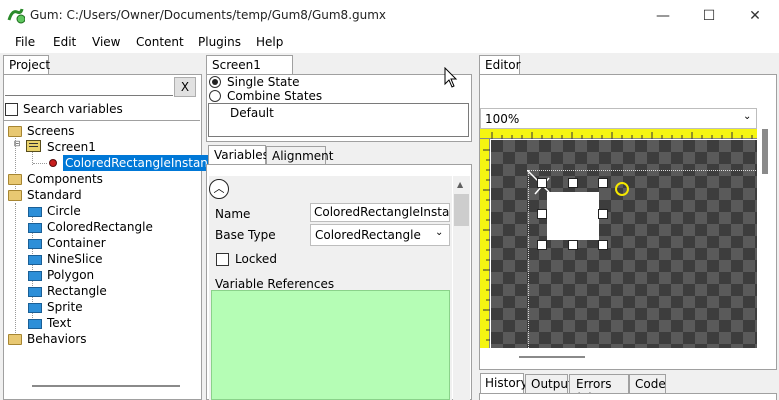 This screenshot has height=400, width=779. Describe the element at coordinates (233, 214) in the screenshot. I see `name-label: Name` at that location.